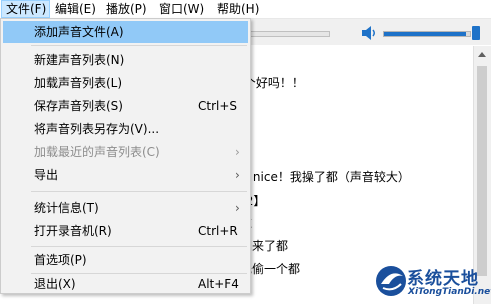 This screenshot has height=304, width=491. Describe the element at coordinates (449, 292) in the screenshot. I see `watermark-url: XiTongTianDi.net` at that location.